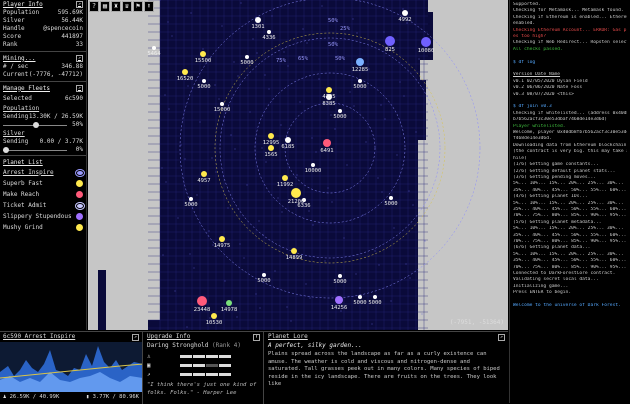 Image resolution: width=630 pixels, height=404 pixels. What do you see at coordinates (17, 98) in the screenshot?
I see `selected-label: Selected` at bounding box center [17, 98].